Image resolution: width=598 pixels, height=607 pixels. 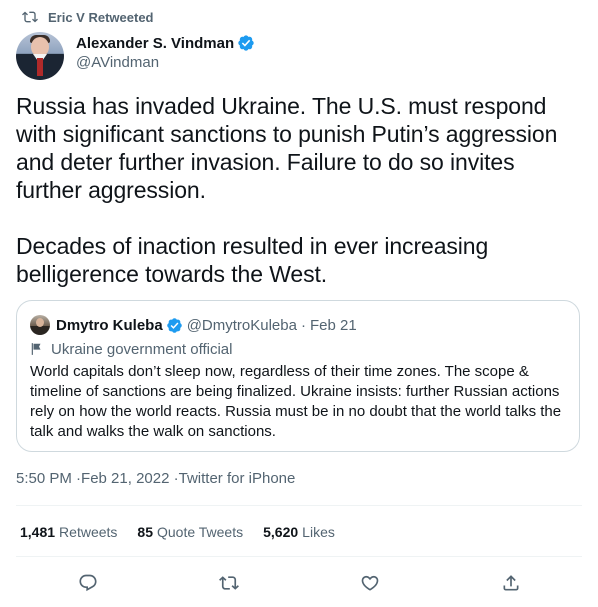 I want to click on retweets-count: 1,481, so click(x=38, y=532).